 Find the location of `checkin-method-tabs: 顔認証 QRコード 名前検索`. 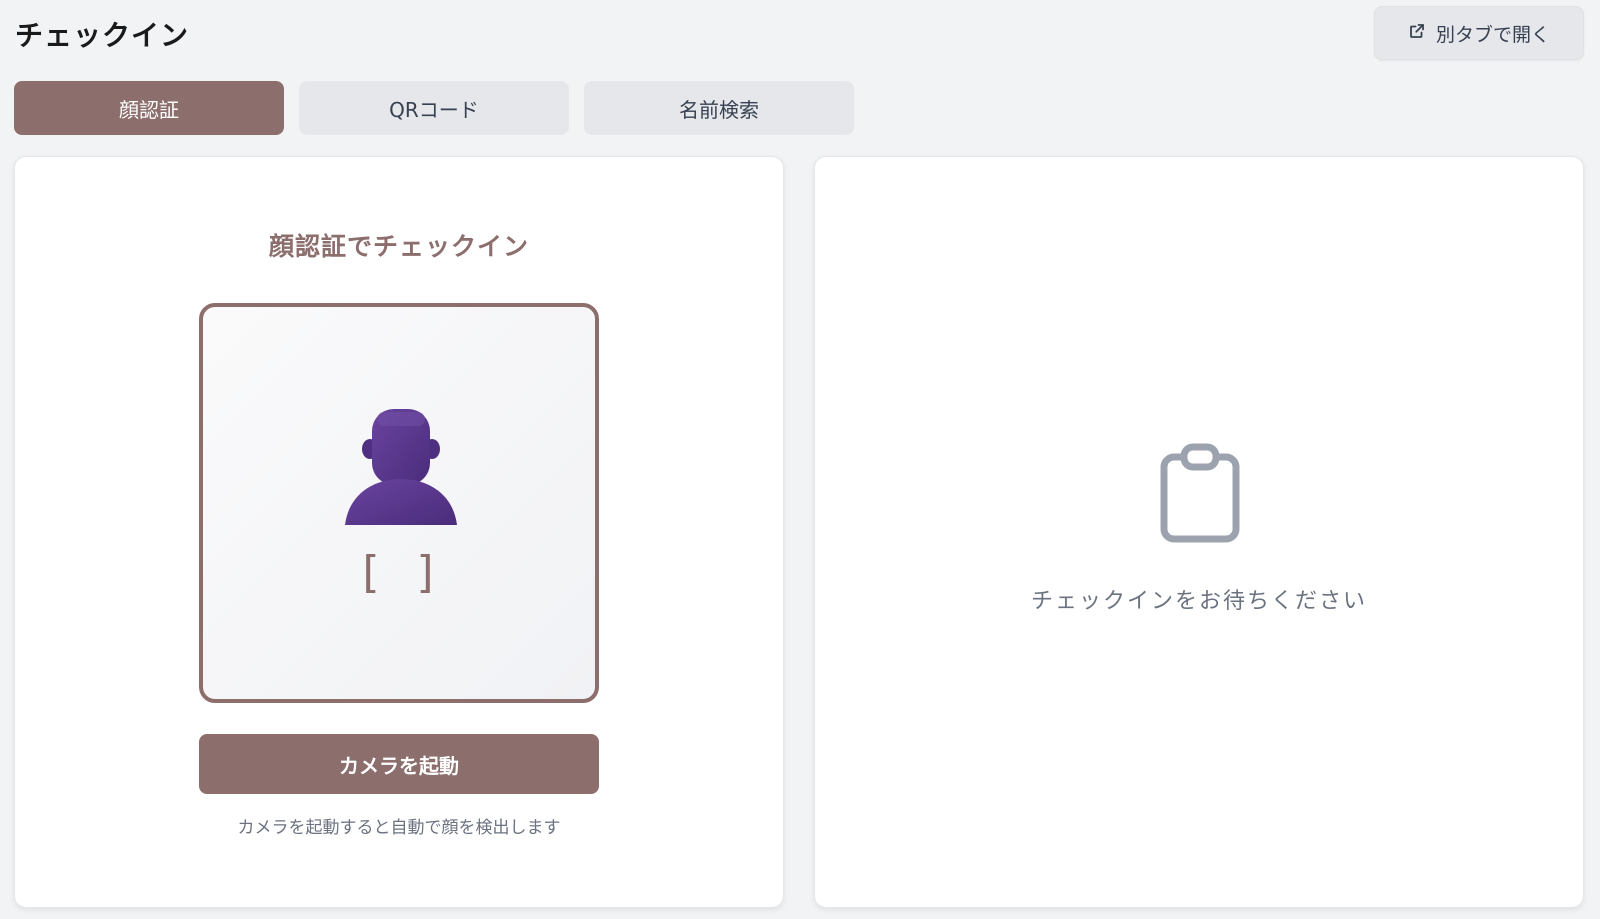

checkin-method-tabs: 顔認証 QRコード 名前検索 is located at coordinates (434, 108).